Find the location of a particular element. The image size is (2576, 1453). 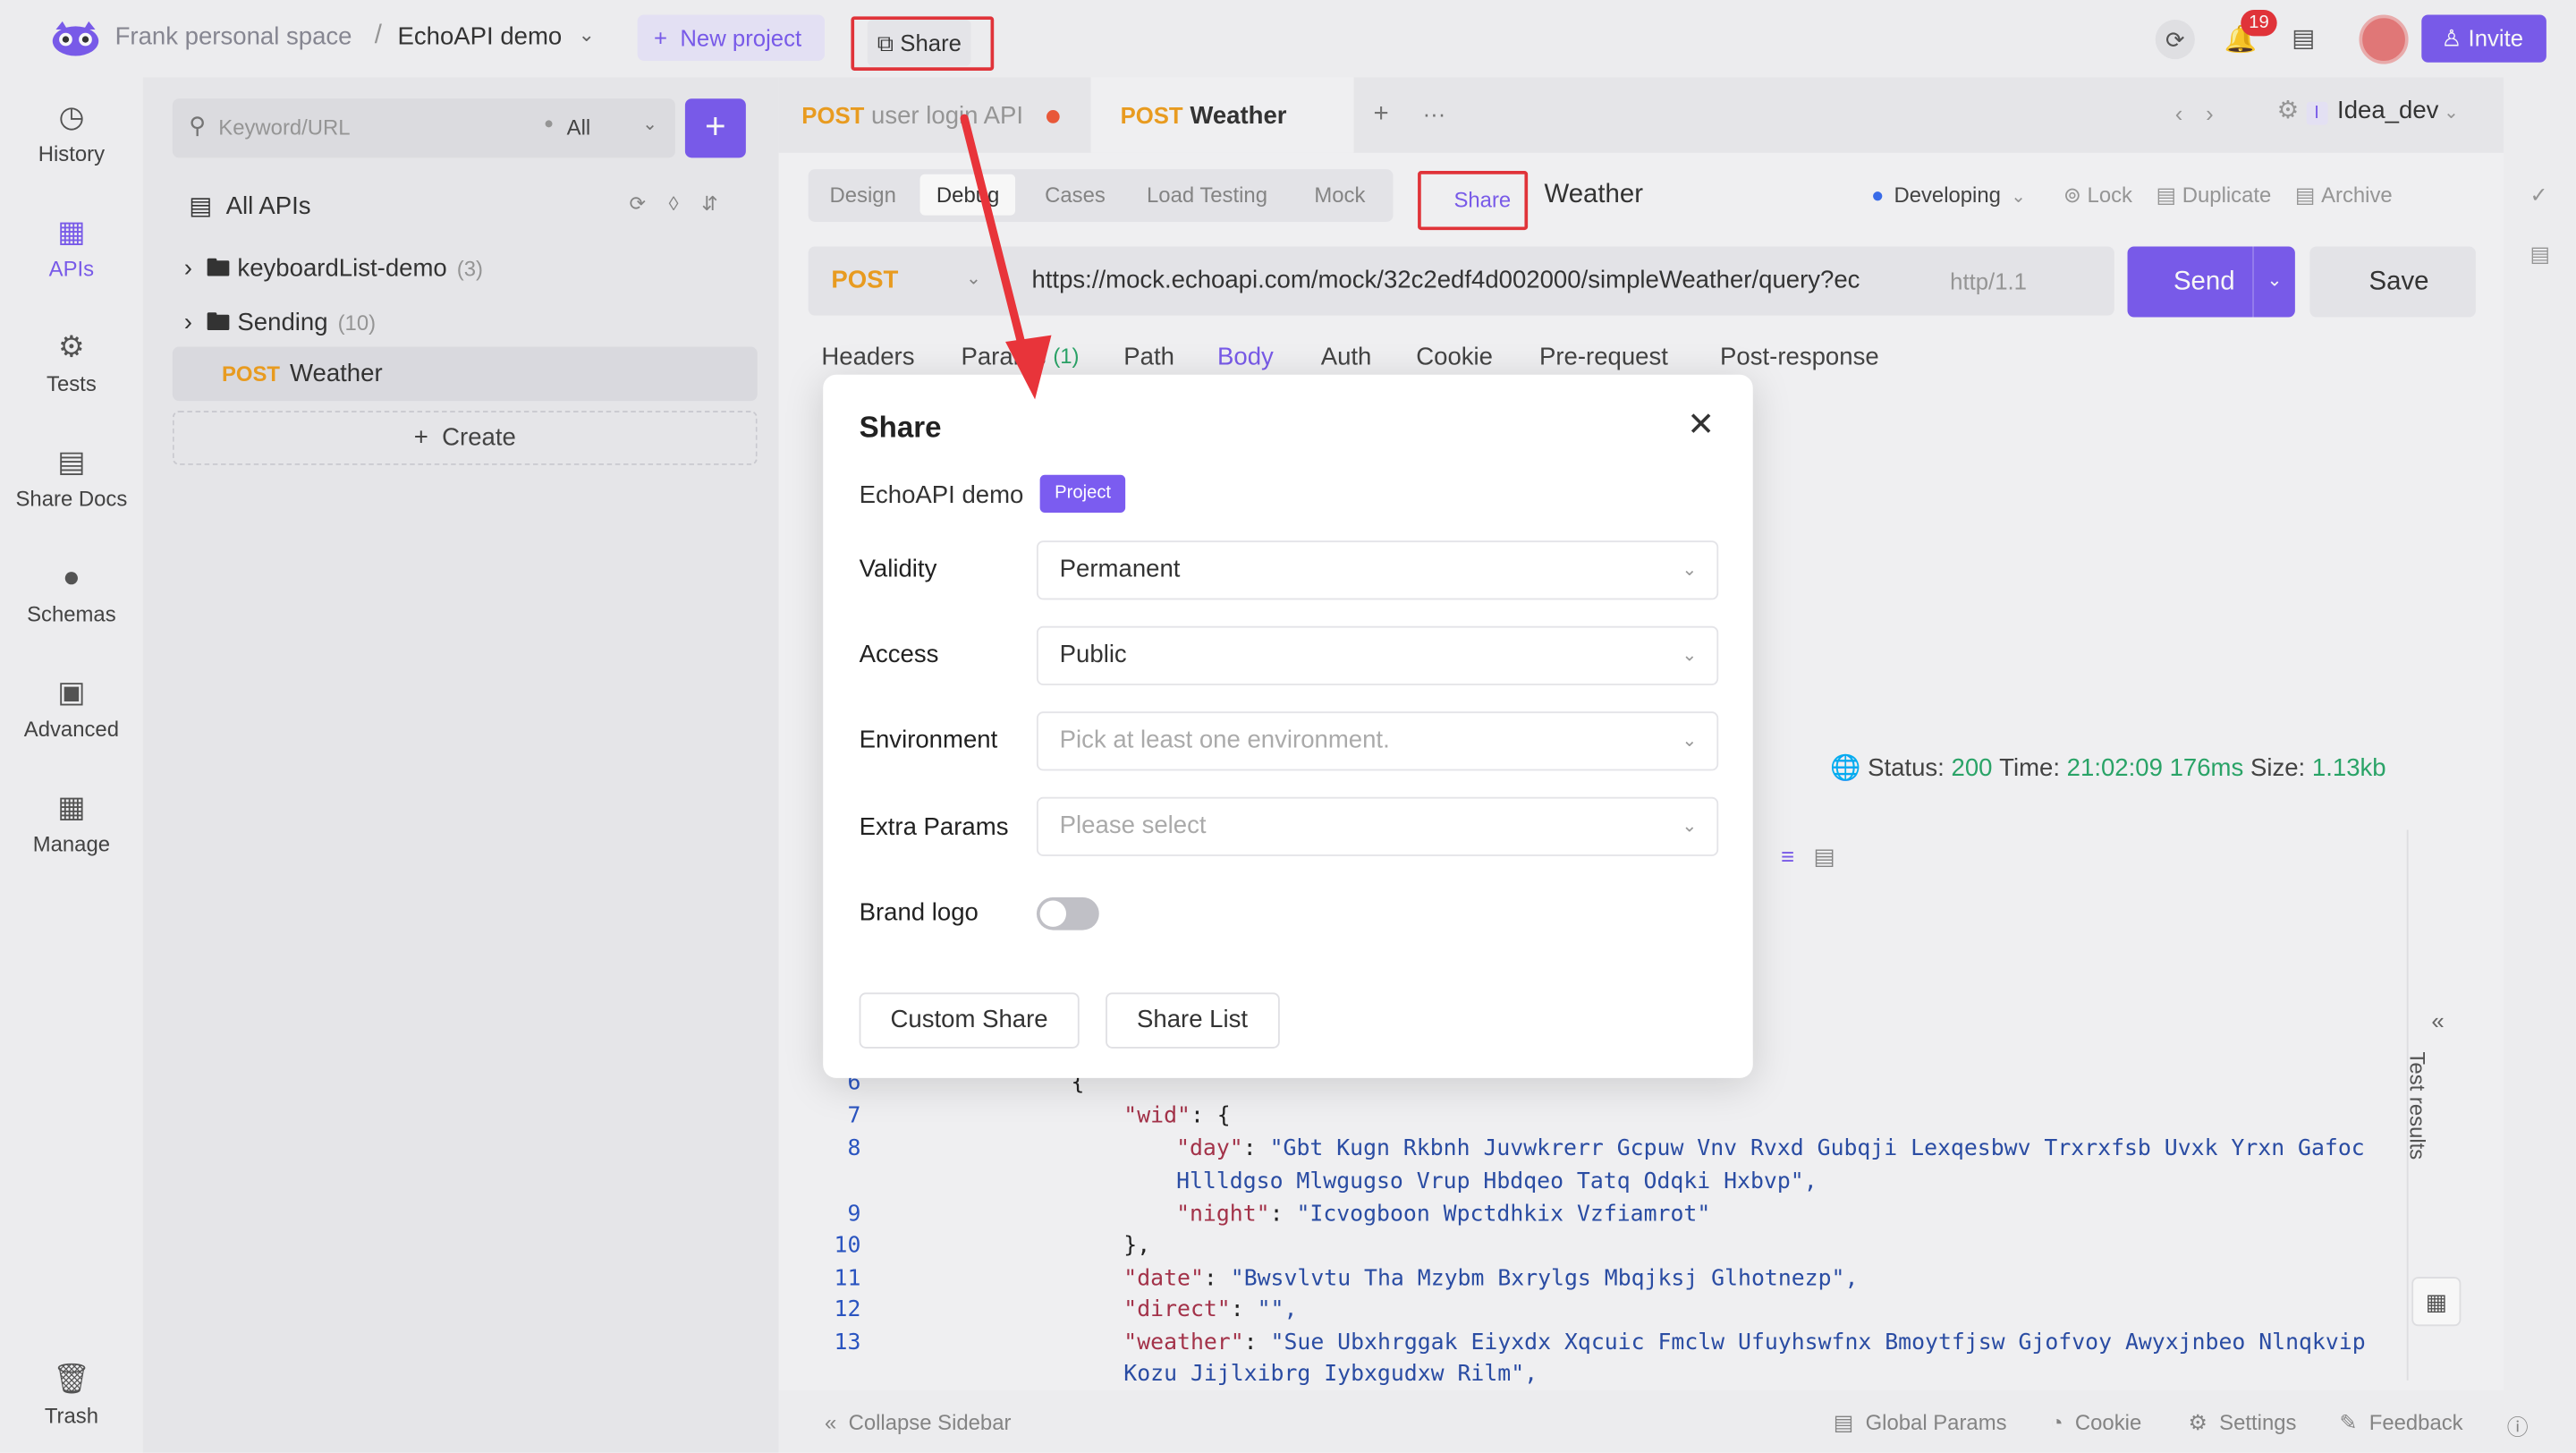

extra-params-placeholder: Please select is located at coordinates (1133, 825).